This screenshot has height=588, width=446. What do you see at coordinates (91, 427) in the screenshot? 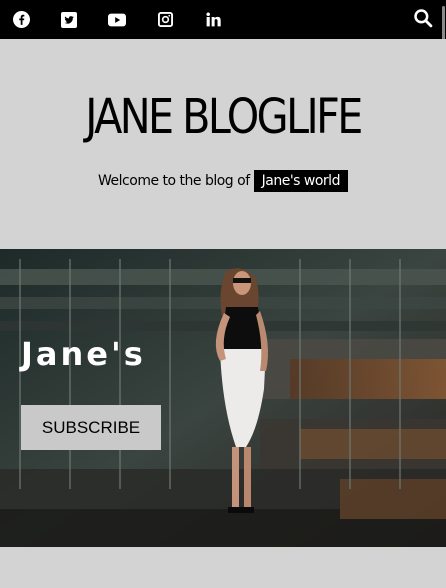
I see `subscribe-button: SUBSCRIBE` at bounding box center [91, 427].